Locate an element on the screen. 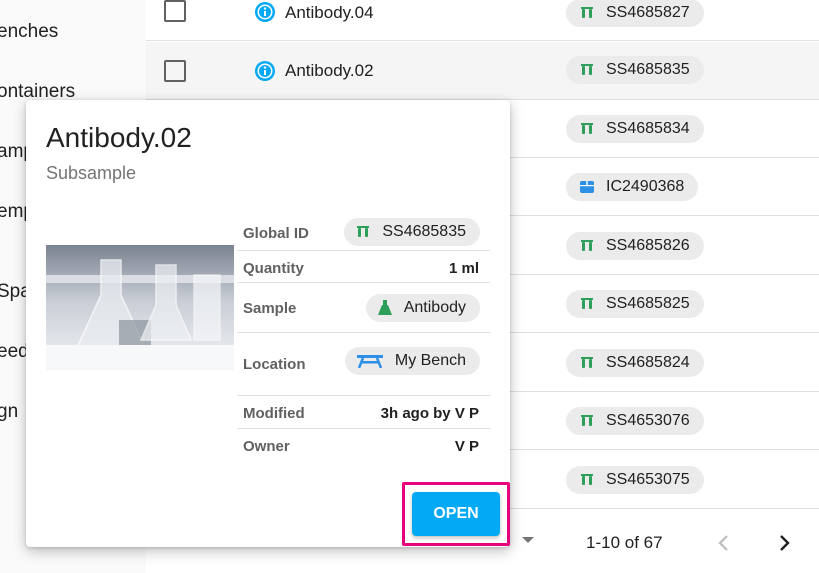  global-id-chip: SS4685834 is located at coordinates (635, 129).